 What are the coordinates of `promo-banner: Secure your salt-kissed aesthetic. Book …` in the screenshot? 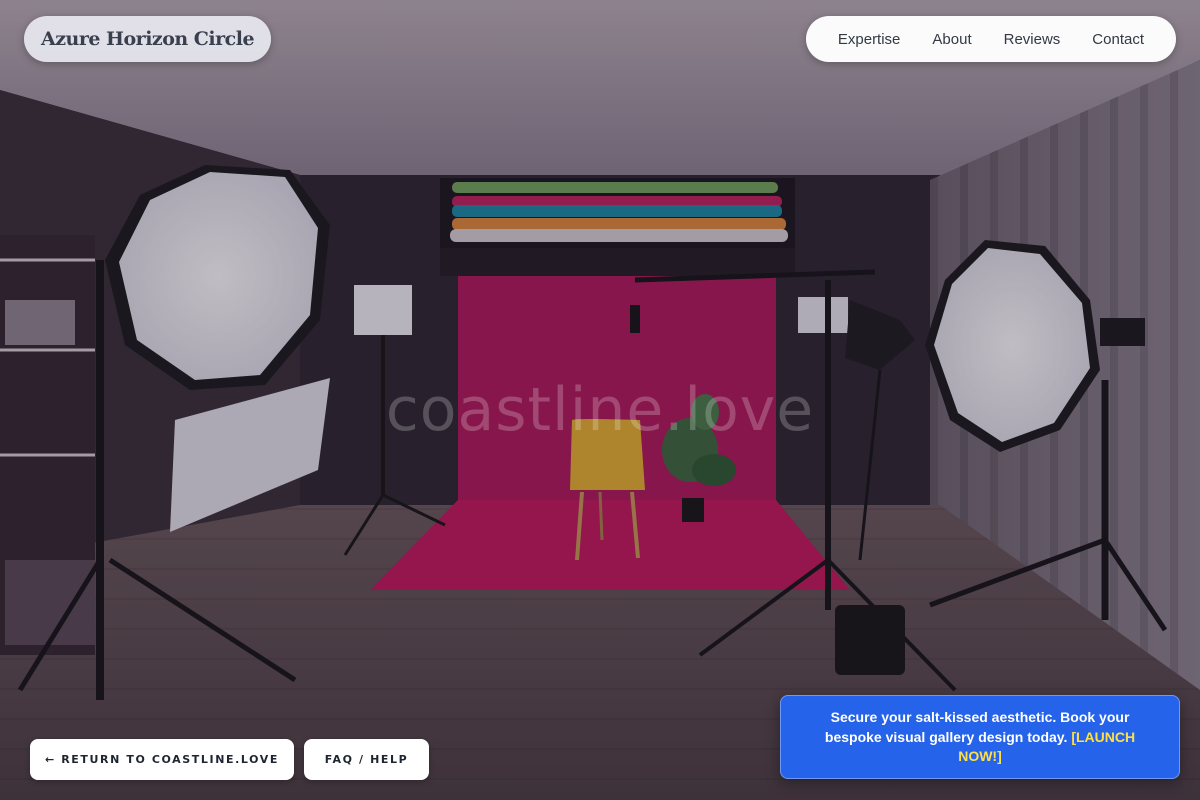 It's located at (980, 737).